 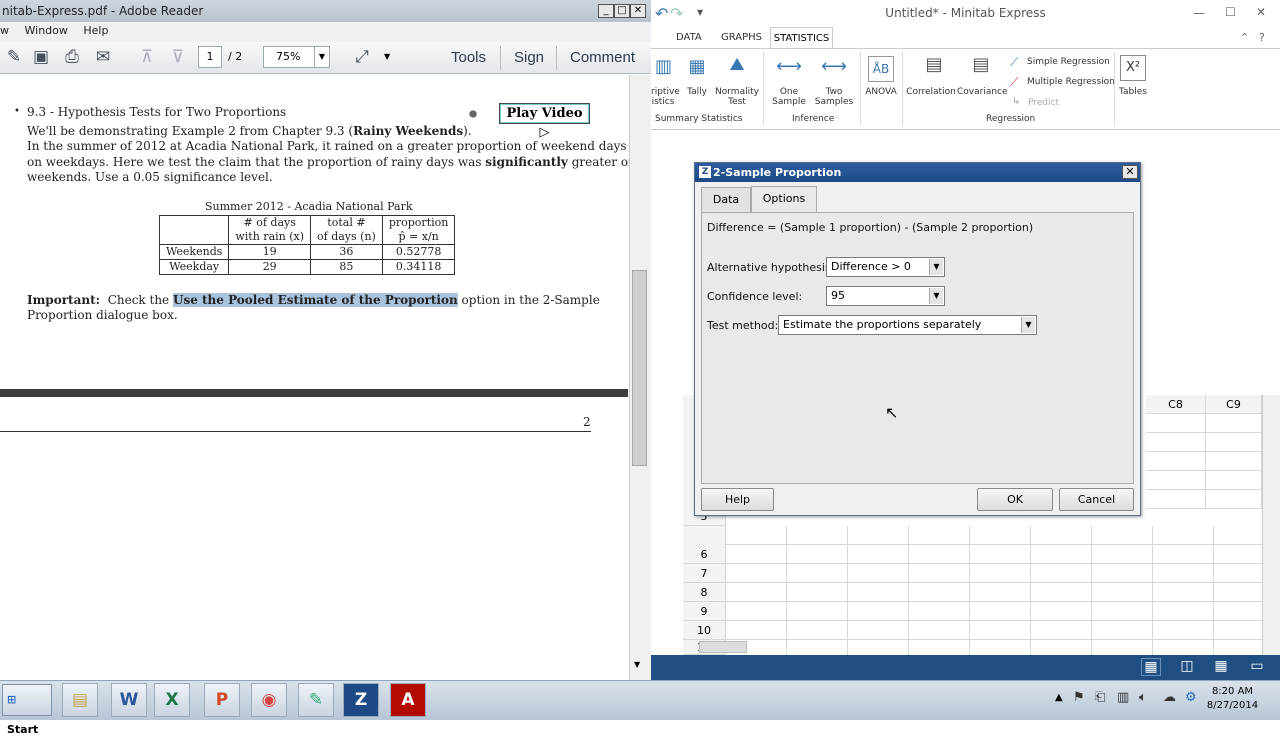 I want to click on row-header-10: 10, so click(x=704, y=630).